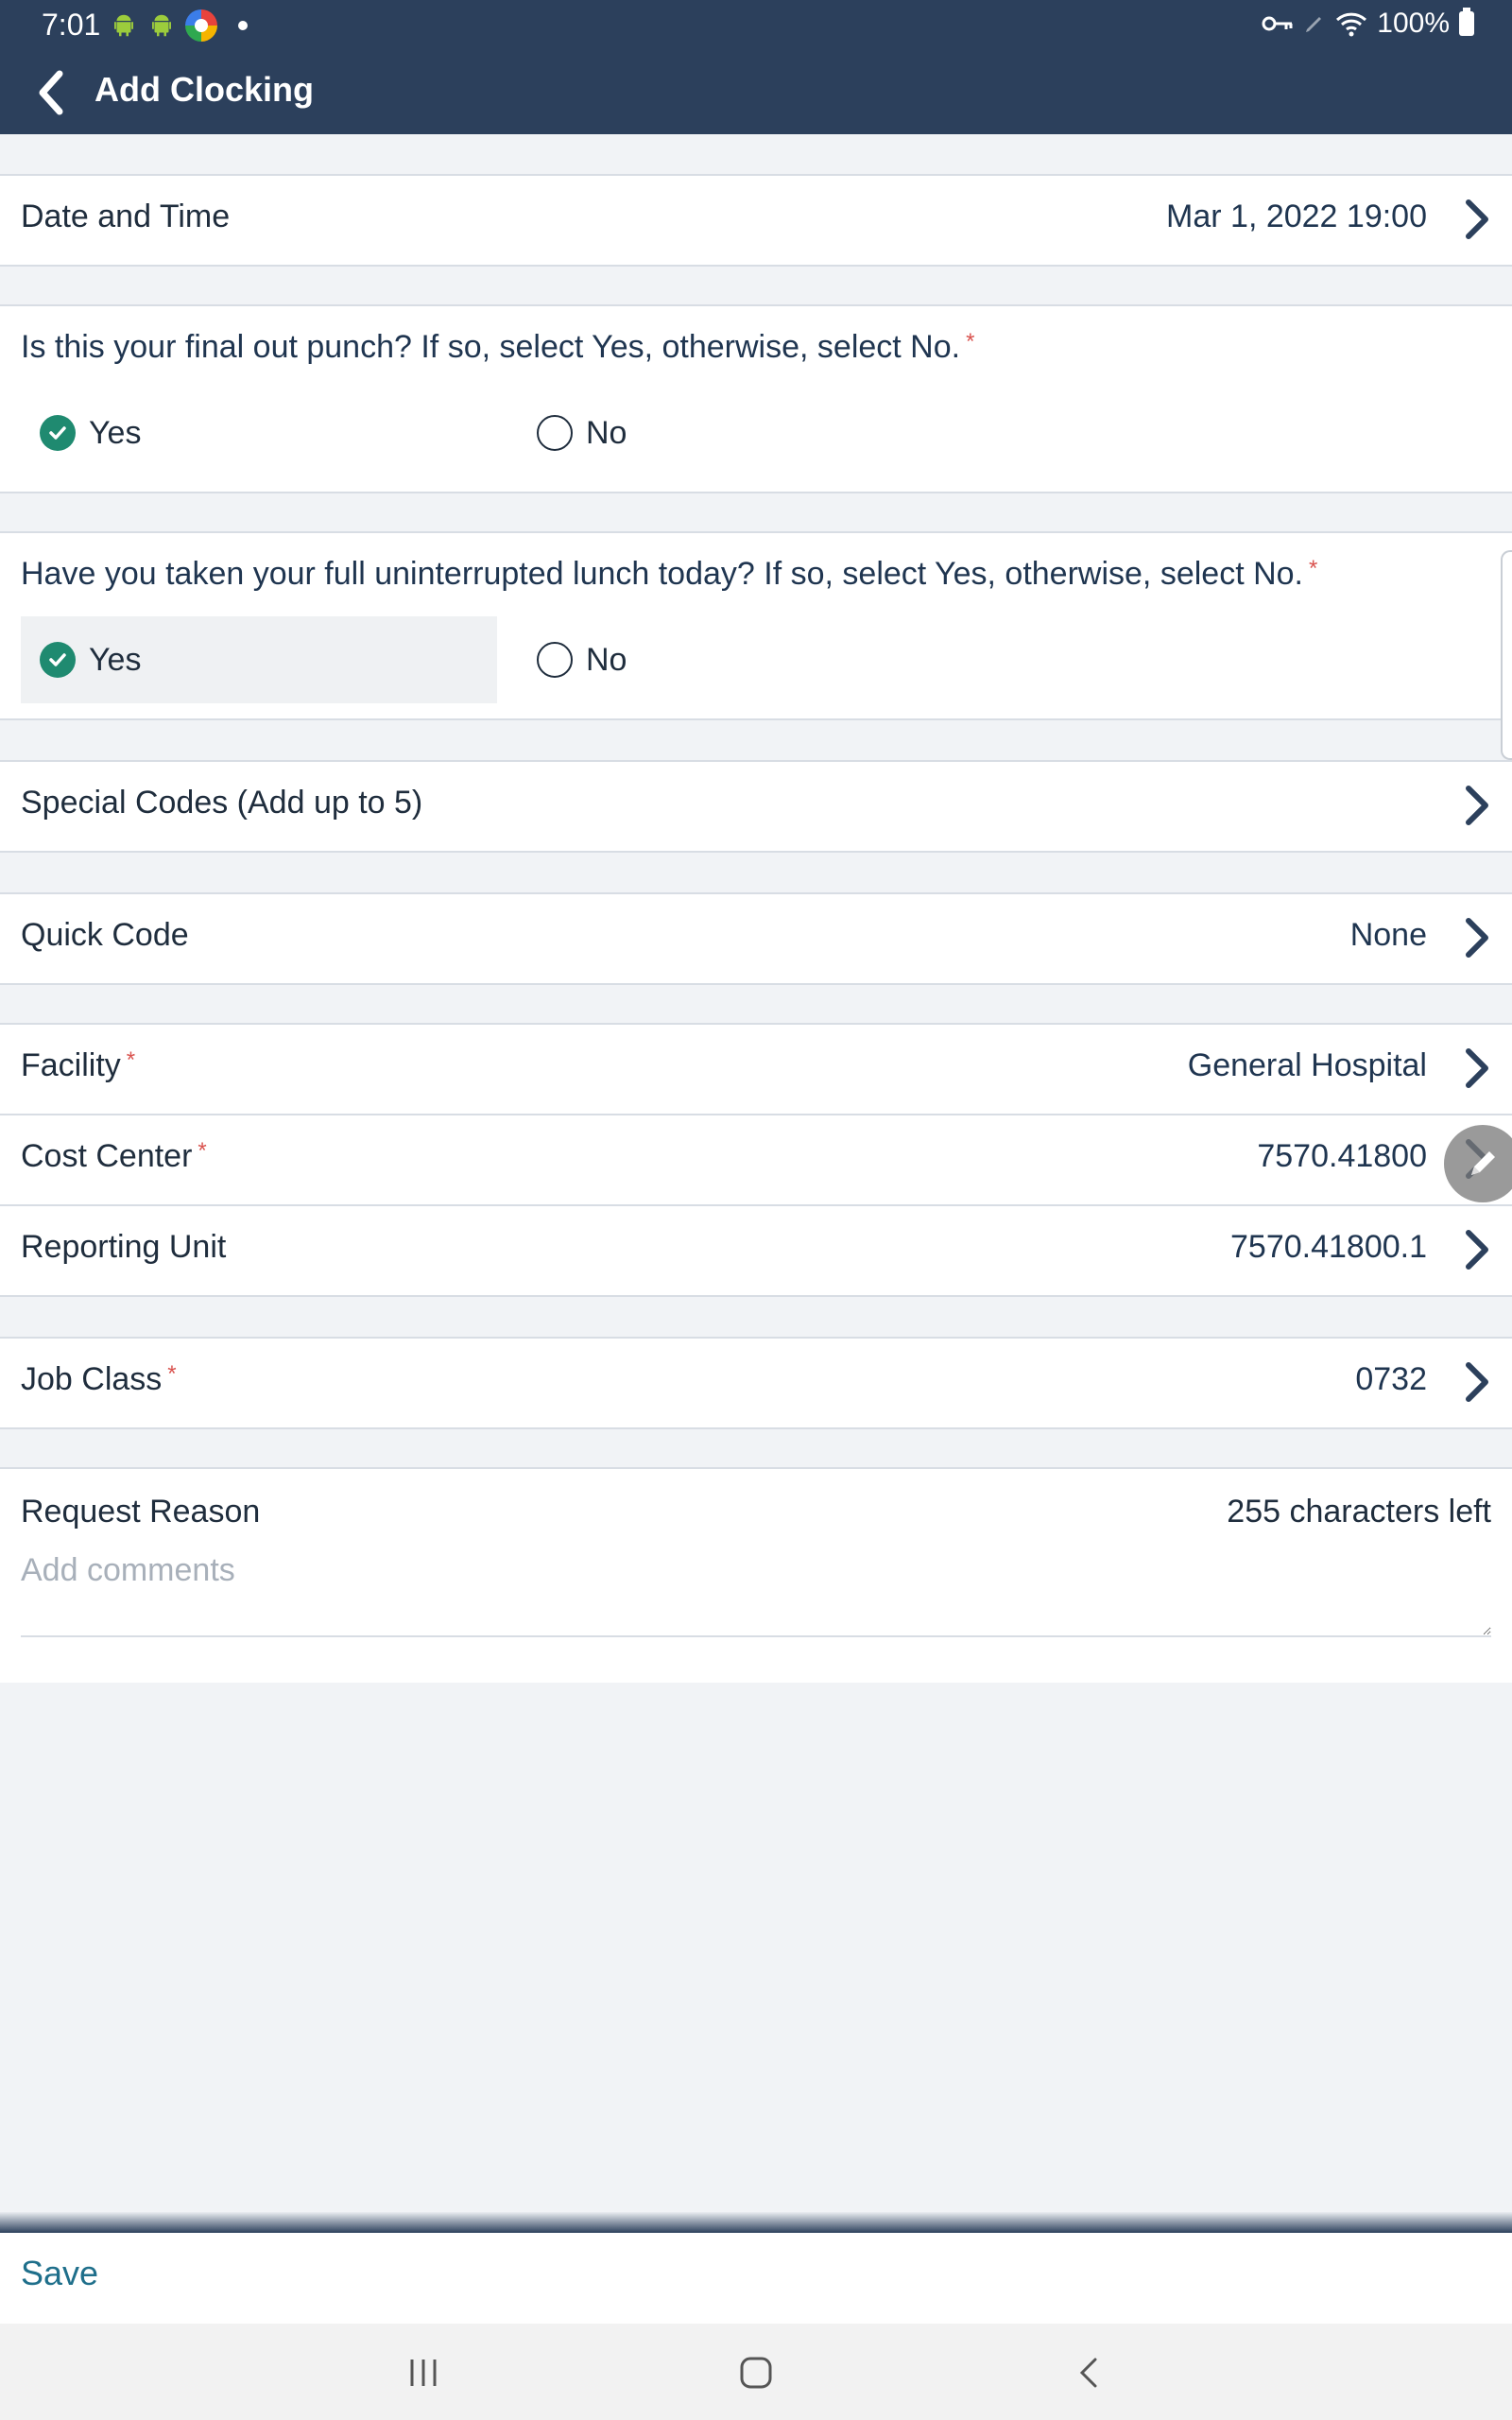 This screenshot has width=1512, height=2420. I want to click on lunch-yes-option: Yes, so click(259, 659).